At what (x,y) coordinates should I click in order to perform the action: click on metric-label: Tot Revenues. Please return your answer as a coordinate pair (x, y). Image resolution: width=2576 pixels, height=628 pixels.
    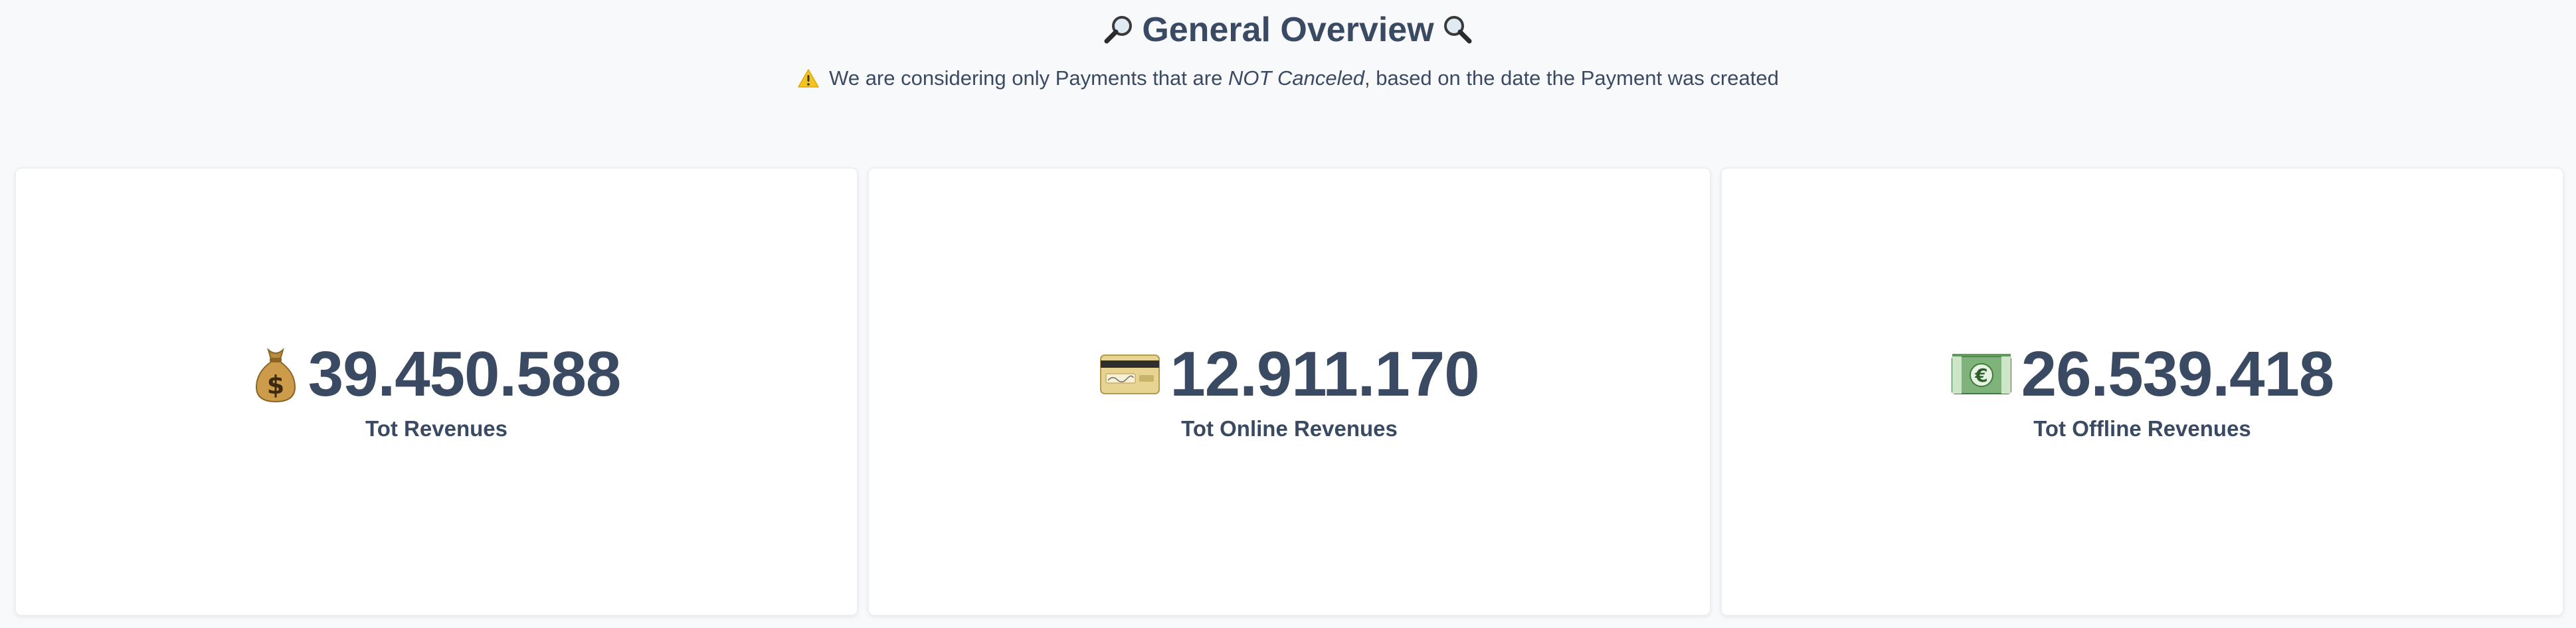
    Looking at the image, I should click on (436, 428).